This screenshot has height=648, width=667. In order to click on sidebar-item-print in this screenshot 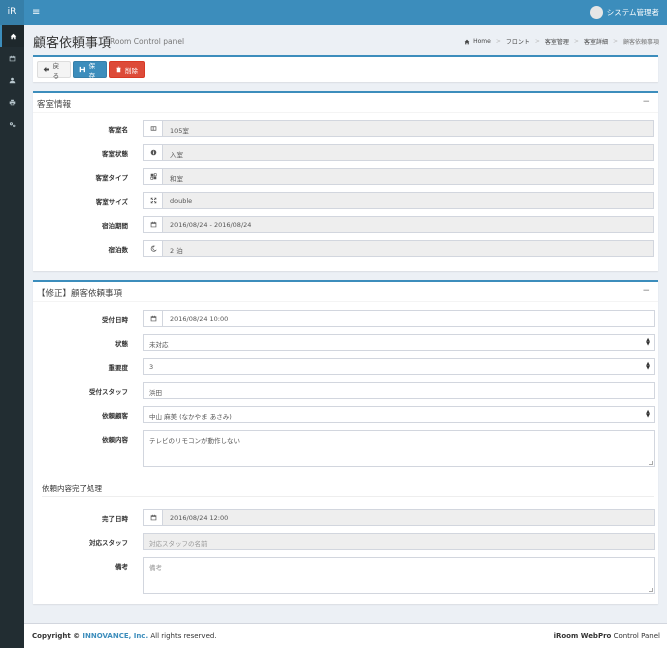, I will do `click(12, 102)`.